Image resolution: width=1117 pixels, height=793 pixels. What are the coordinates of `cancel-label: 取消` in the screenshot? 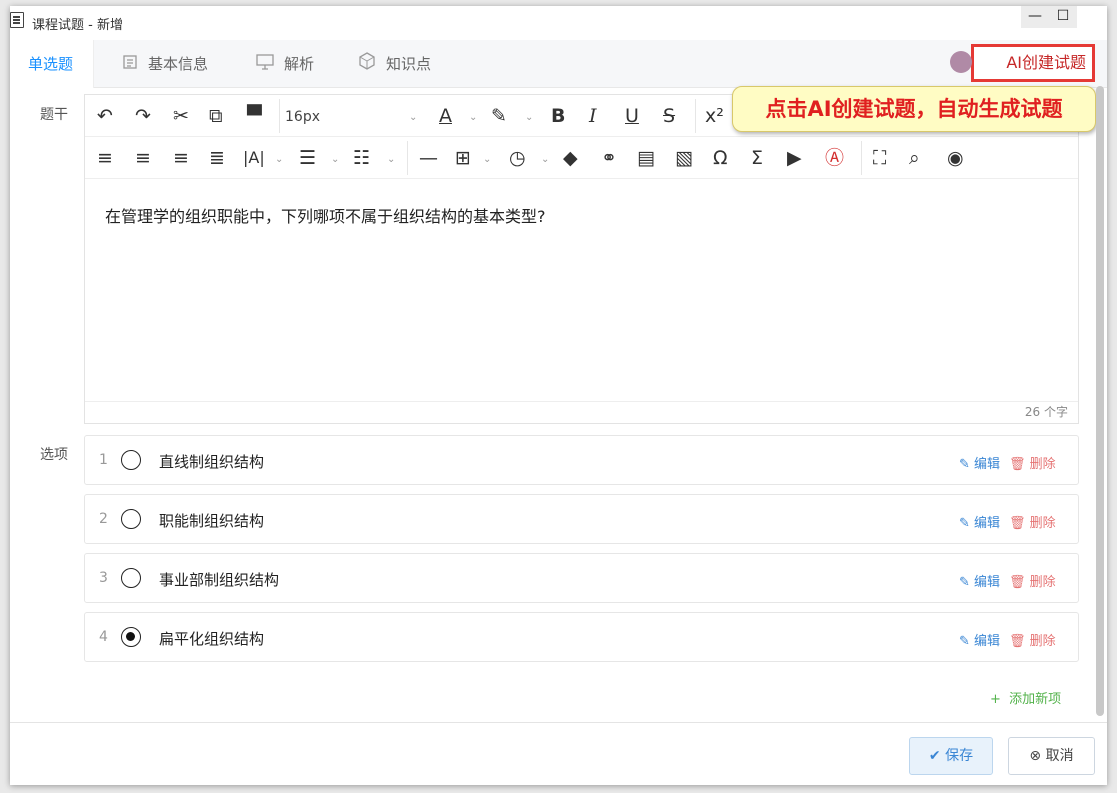 It's located at (1059, 756).